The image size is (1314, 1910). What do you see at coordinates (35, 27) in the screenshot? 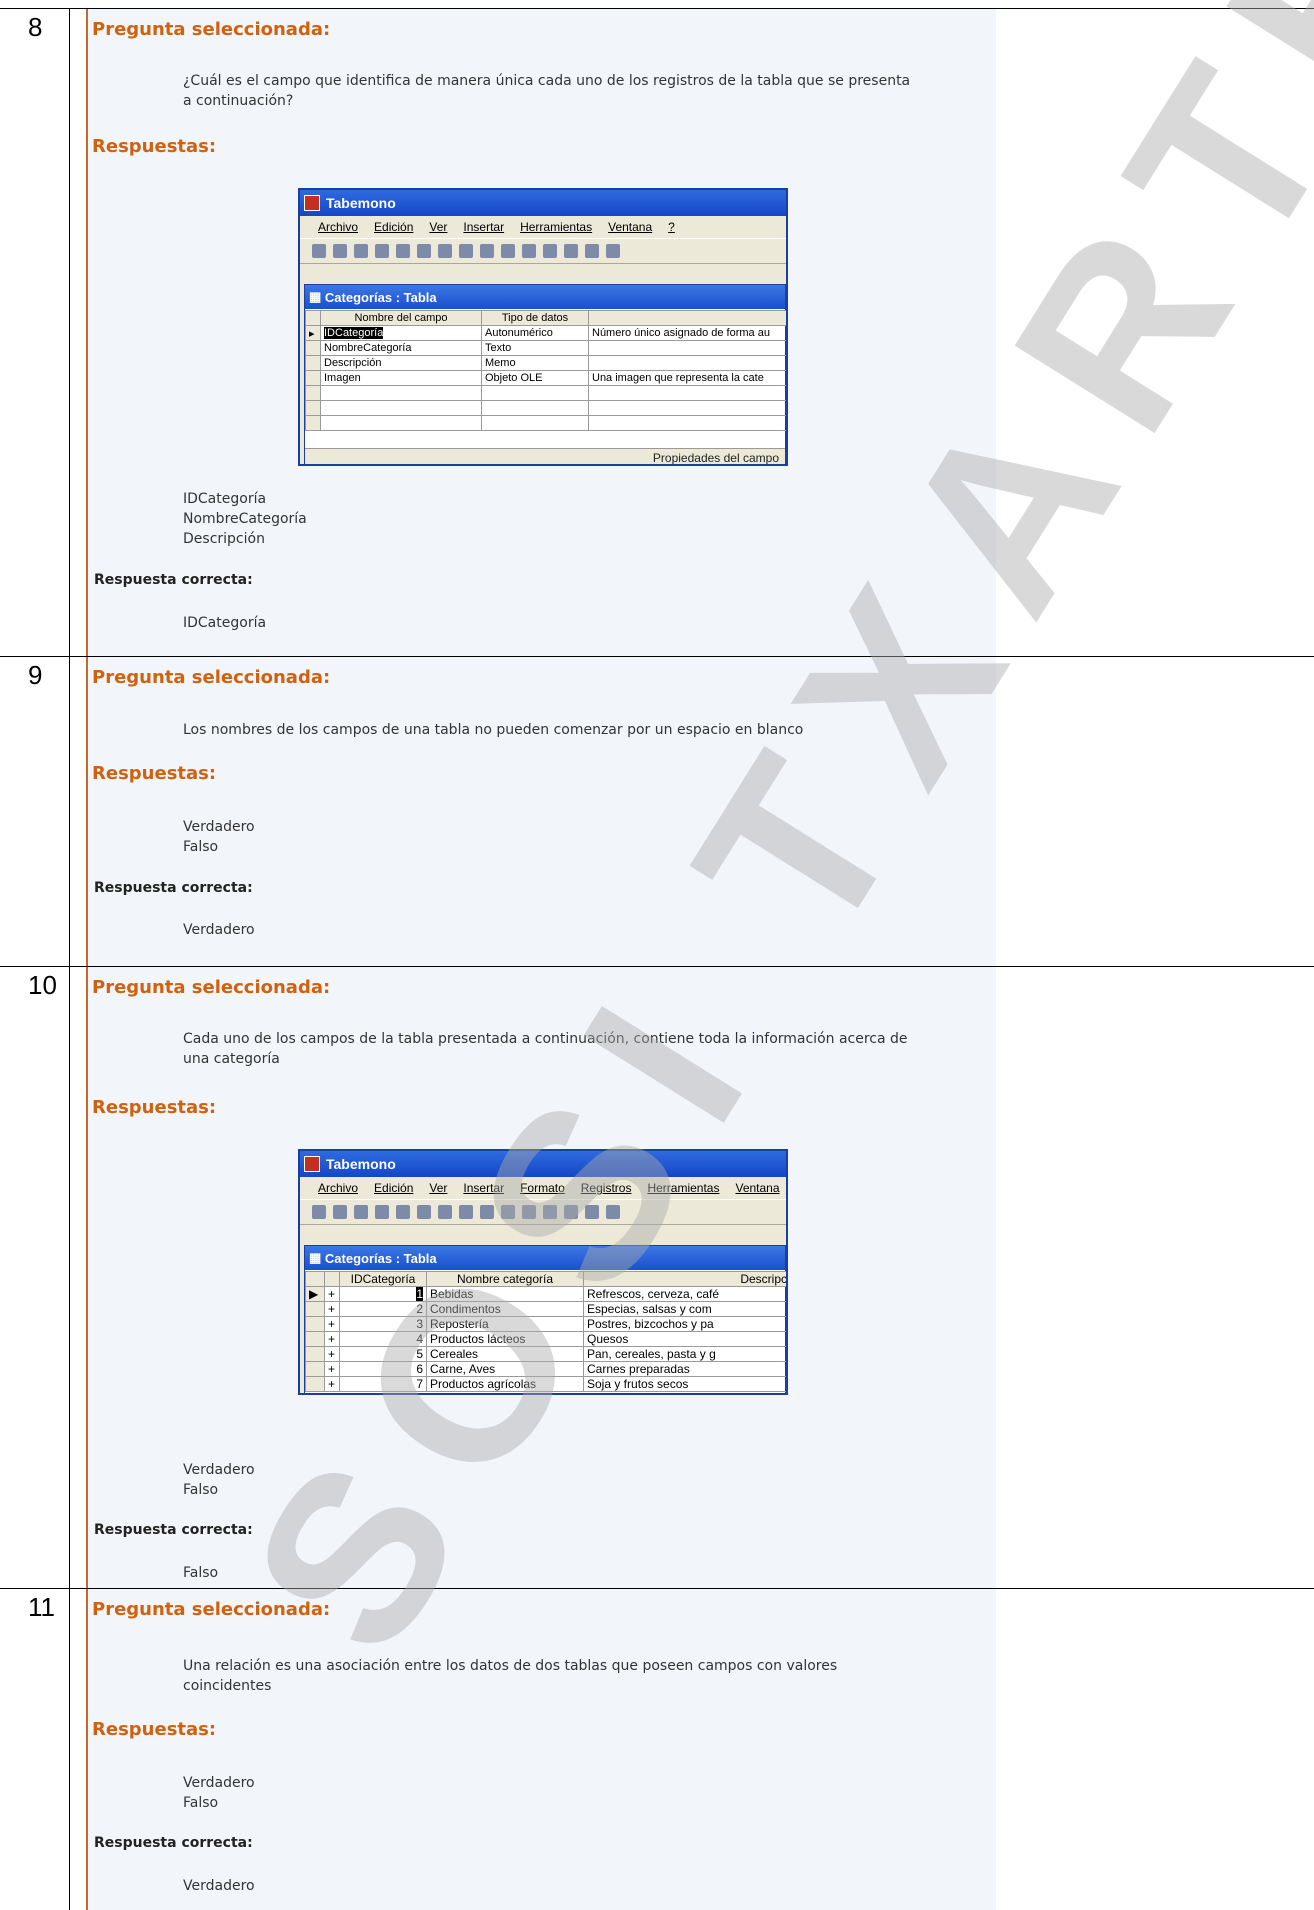
I see `question-number: 8` at bounding box center [35, 27].